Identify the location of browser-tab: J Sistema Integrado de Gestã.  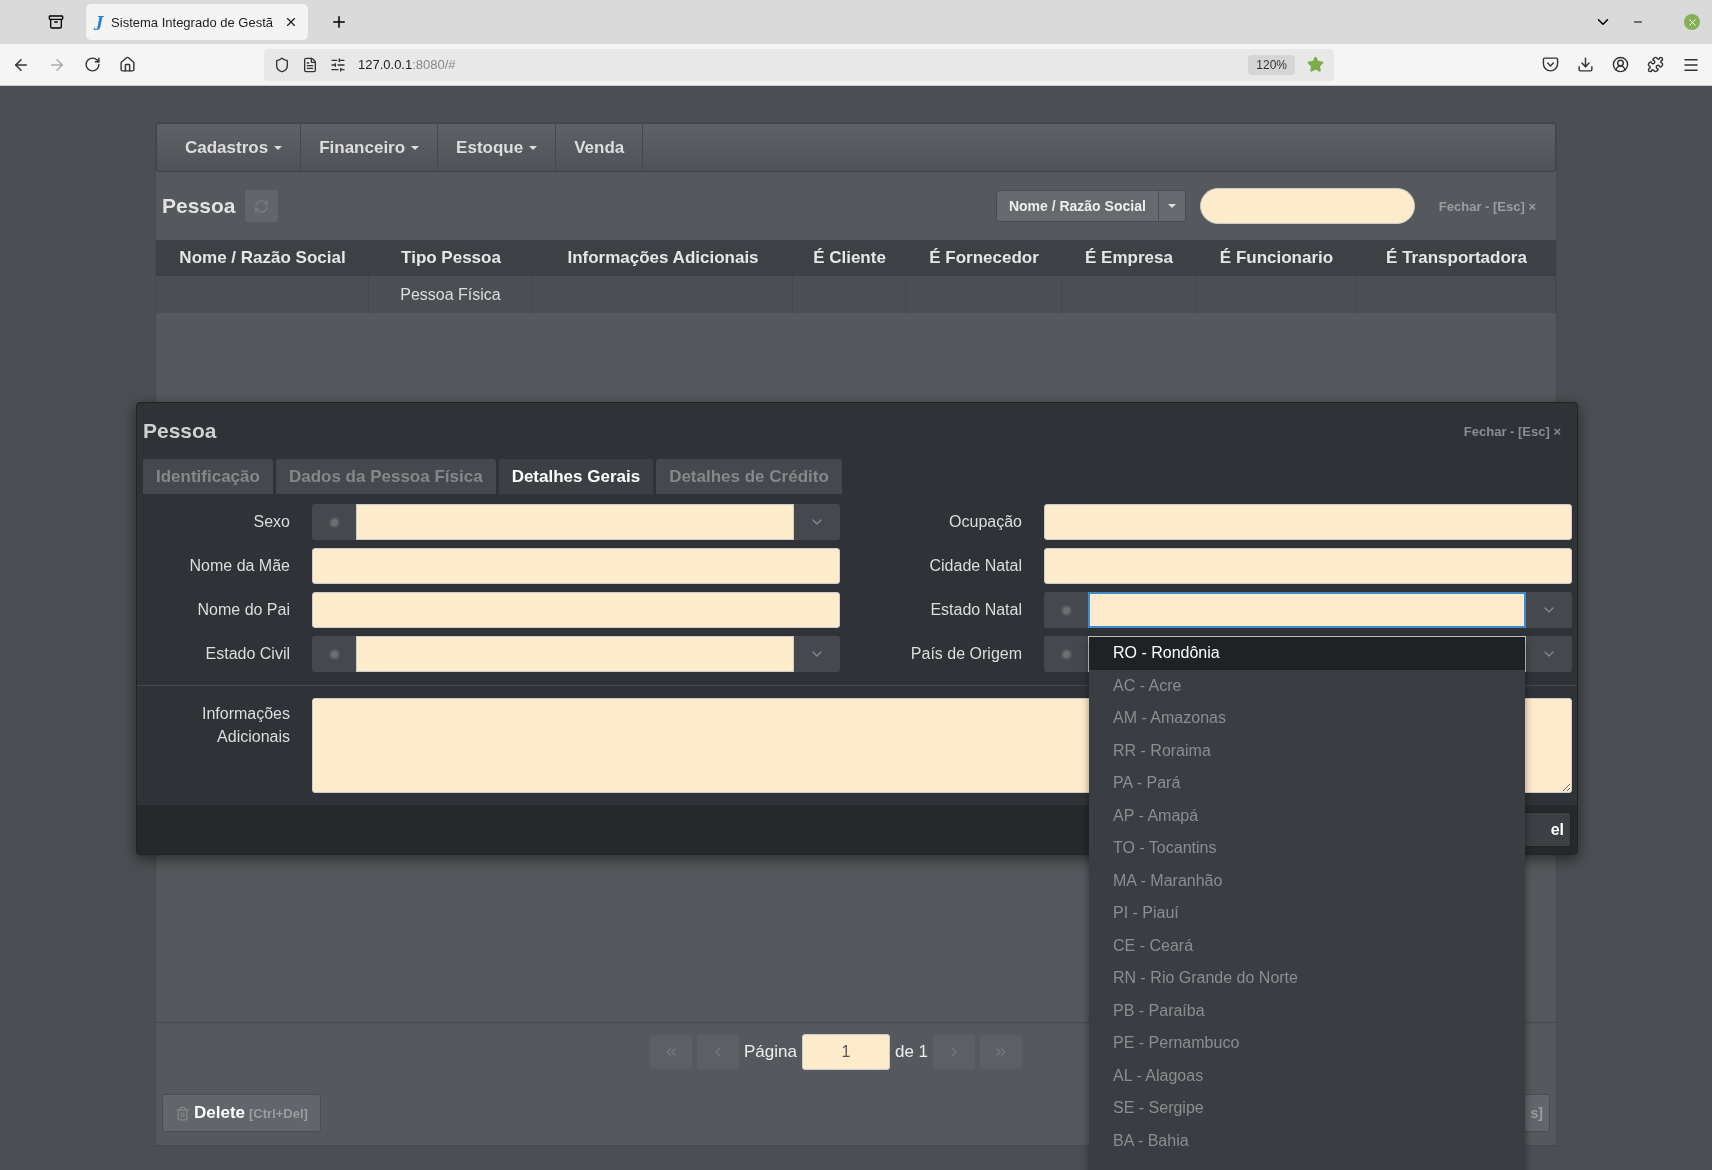
(197, 22).